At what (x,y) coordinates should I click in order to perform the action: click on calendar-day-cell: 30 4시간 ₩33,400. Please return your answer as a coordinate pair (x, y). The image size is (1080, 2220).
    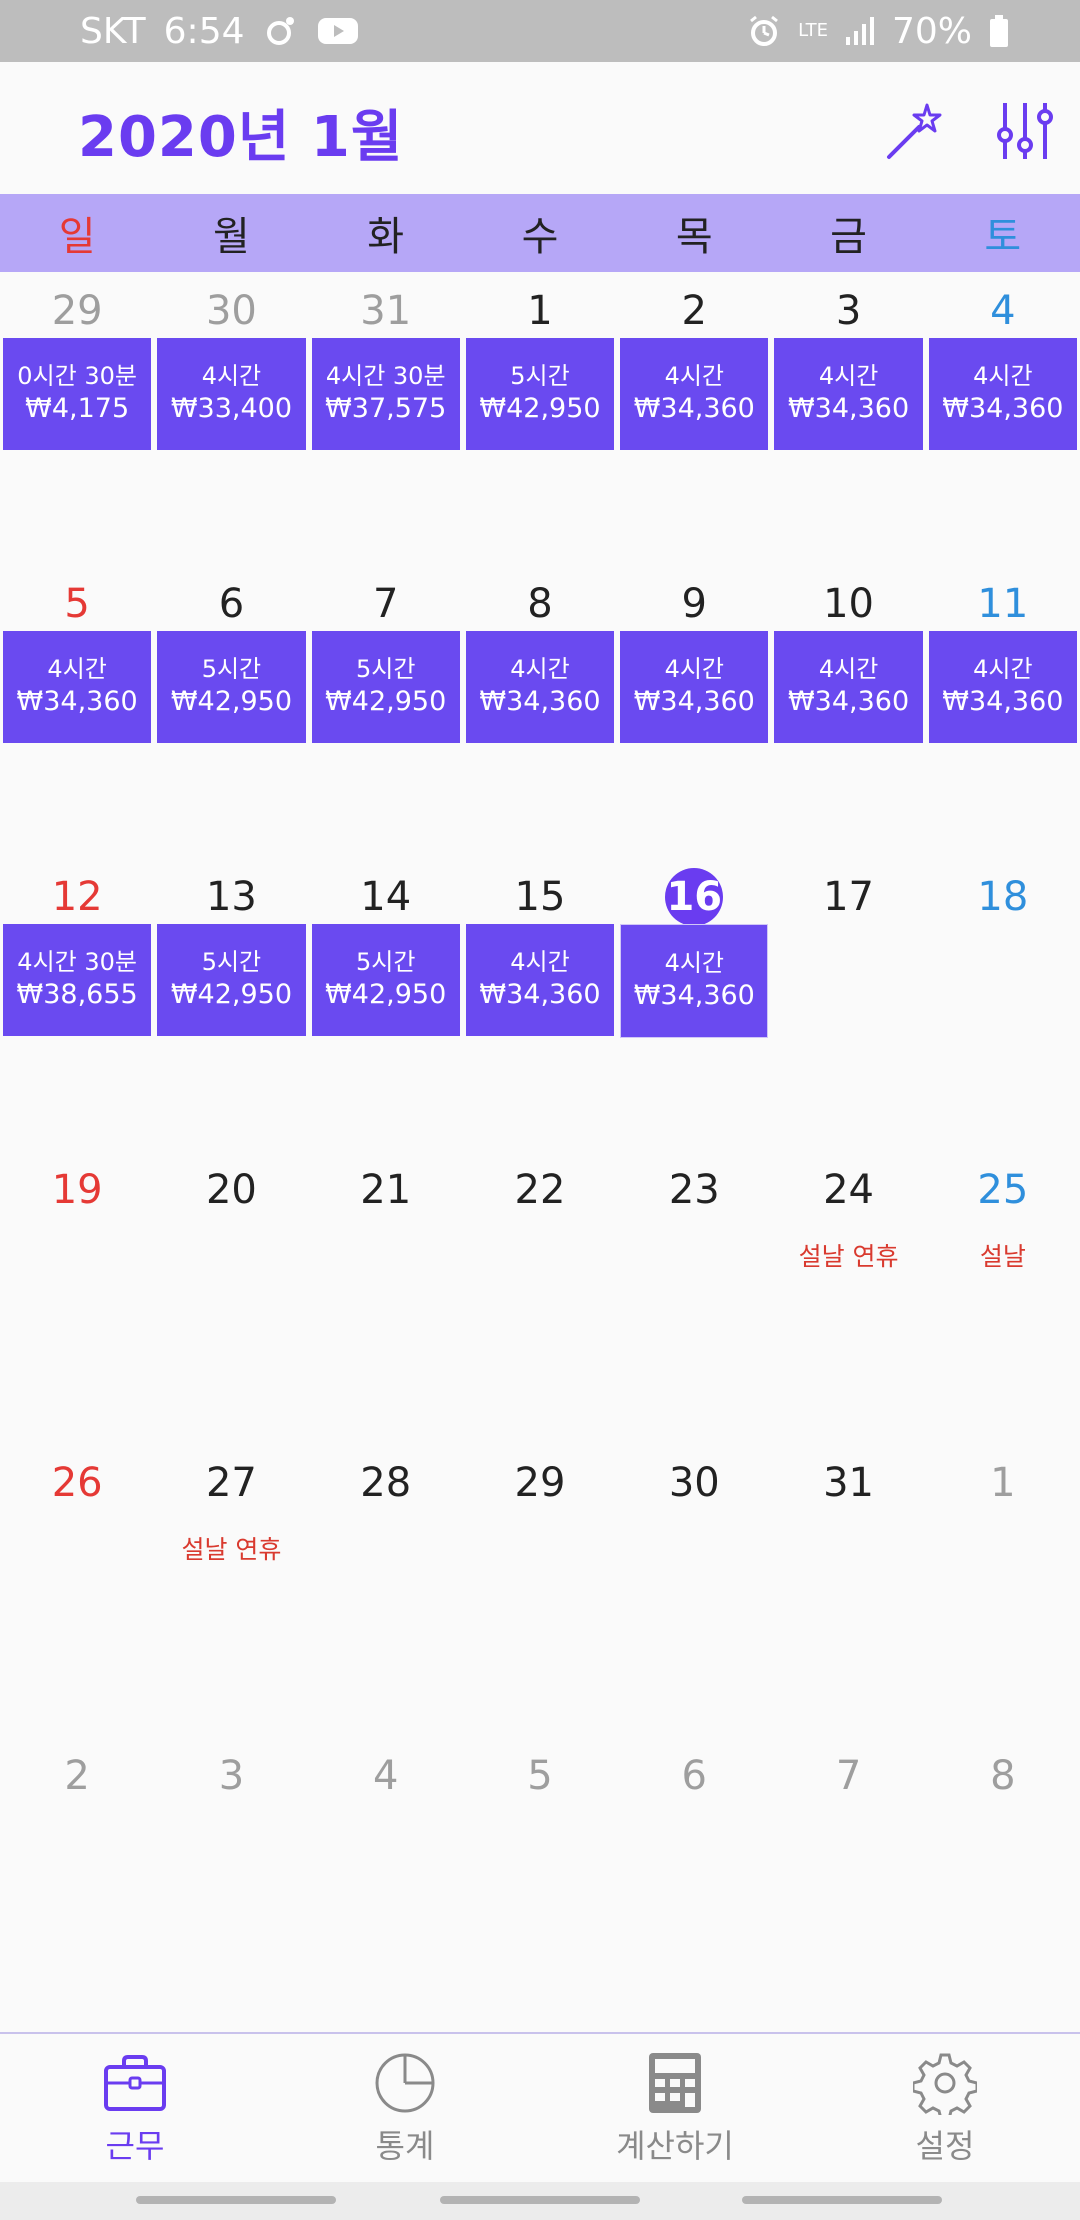
    Looking at the image, I should click on (231, 418).